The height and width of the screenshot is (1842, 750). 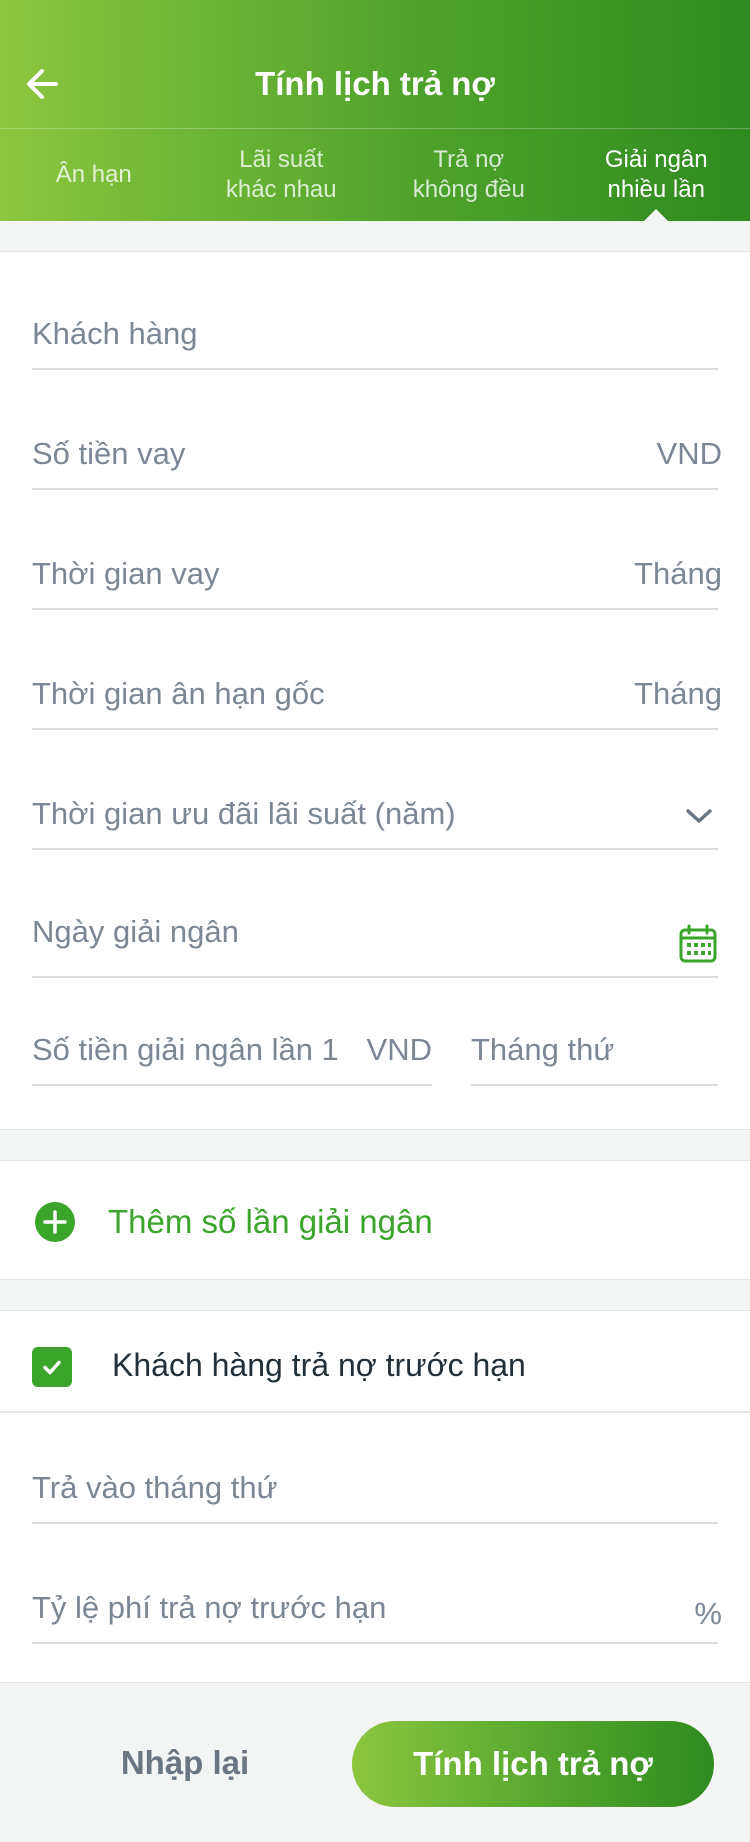 What do you see at coordinates (708, 1613) in the screenshot?
I see `fee-rate-unit: %` at bounding box center [708, 1613].